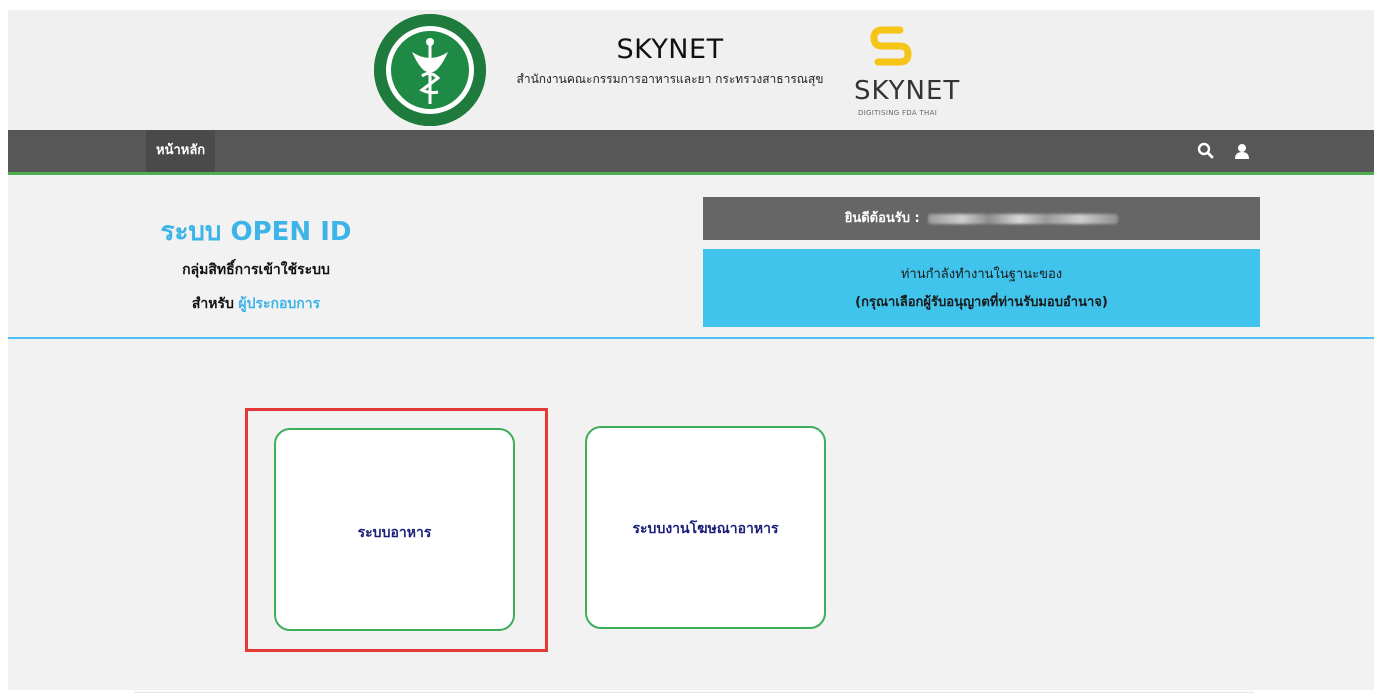 Image resolution: width=1382 pixels, height=698 pixels. I want to click on group-label: กลุ่มสิทธิ์การเข้าใช้ระบบ, so click(256, 270).